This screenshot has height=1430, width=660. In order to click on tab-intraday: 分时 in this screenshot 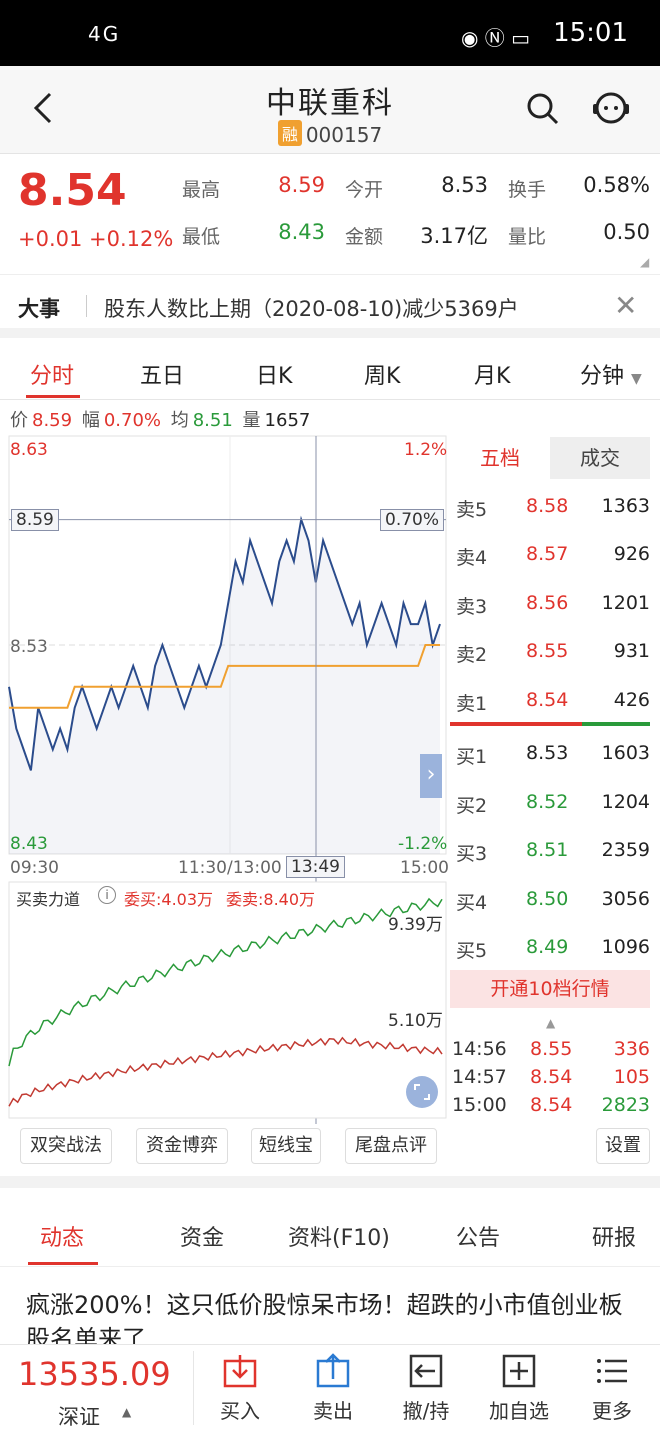, I will do `click(52, 374)`.